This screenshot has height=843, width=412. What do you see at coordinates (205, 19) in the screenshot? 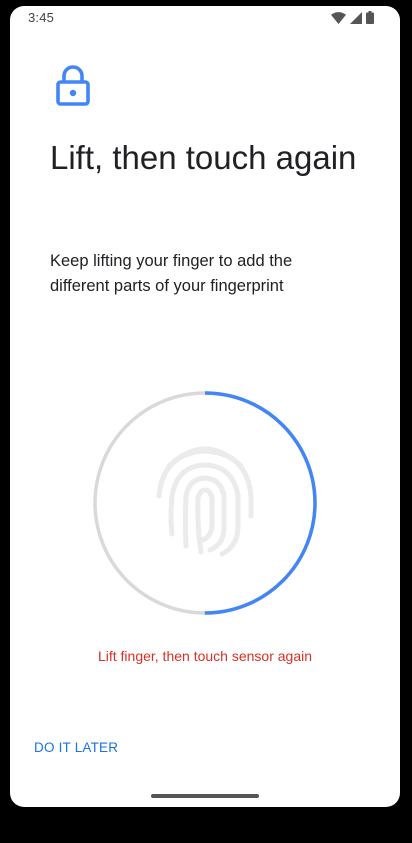
I see `status-bar: 3:45` at bounding box center [205, 19].